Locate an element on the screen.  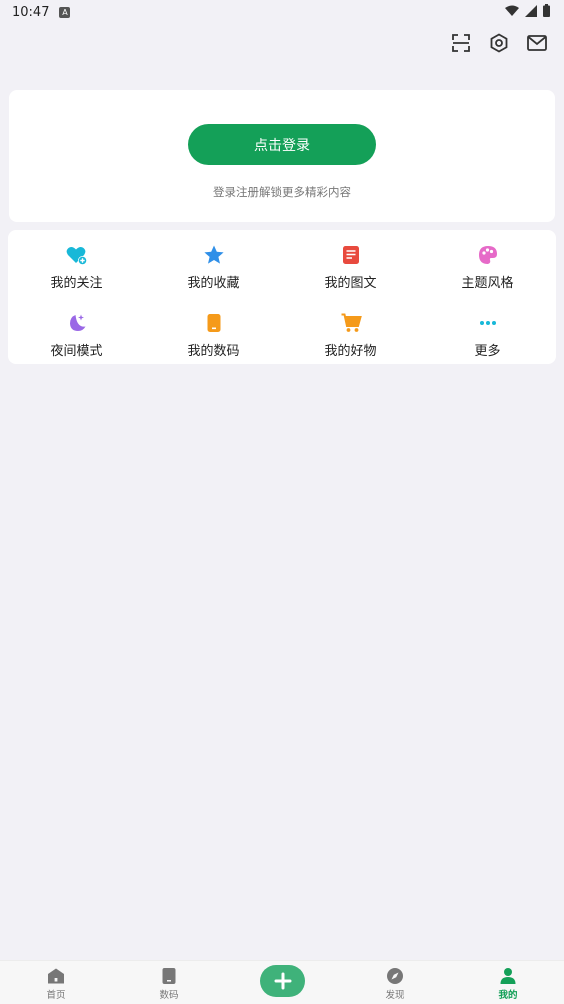
scan-button is located at coordinates (461, 43).